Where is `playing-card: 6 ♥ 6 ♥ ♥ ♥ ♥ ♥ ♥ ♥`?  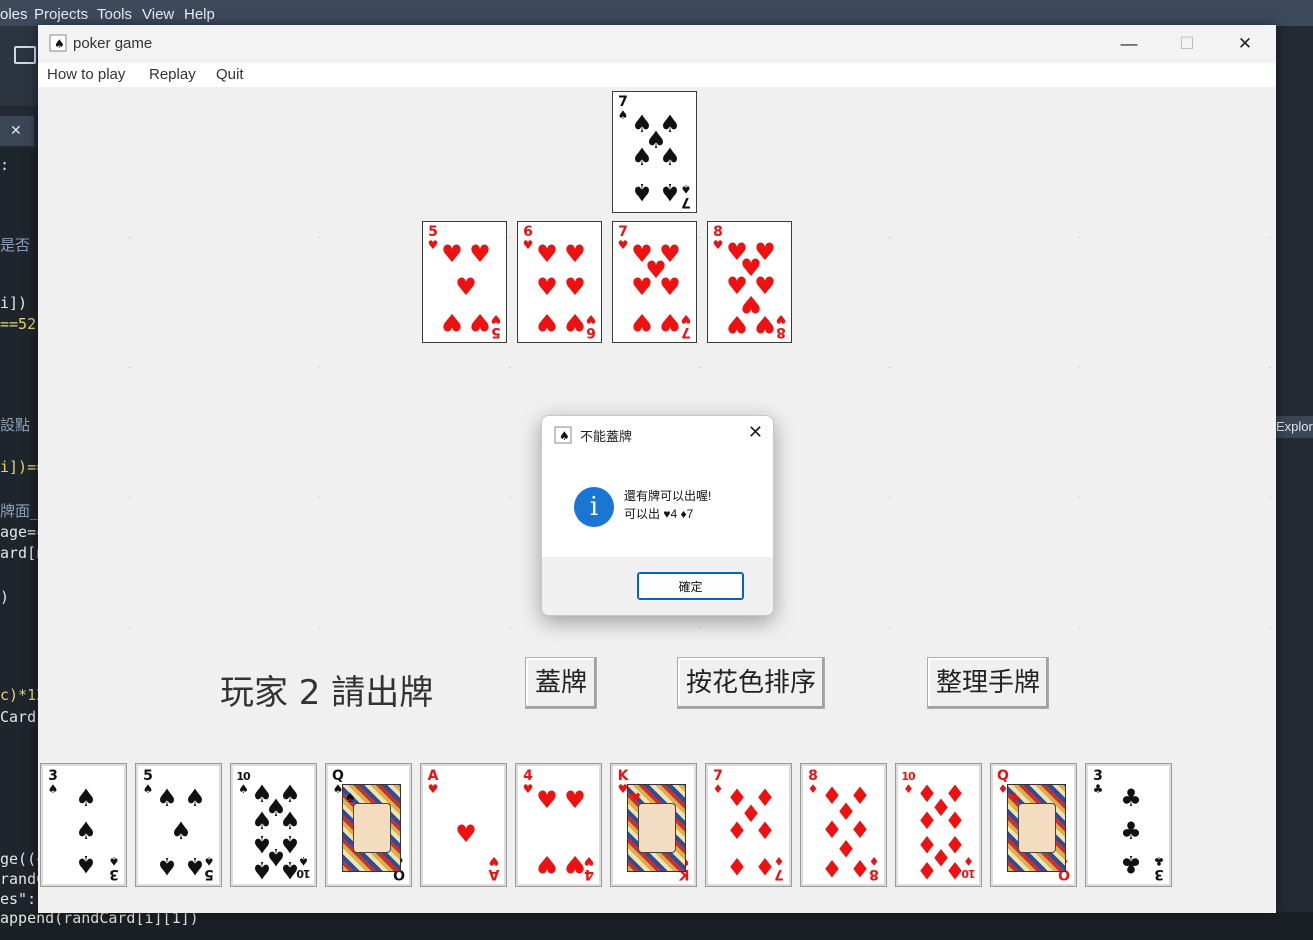
playing-card: 6 ♥ 6 ♥ ♥ ♥ ♥ ♥ ♥ ♥ is located at coordinates (559, 282).